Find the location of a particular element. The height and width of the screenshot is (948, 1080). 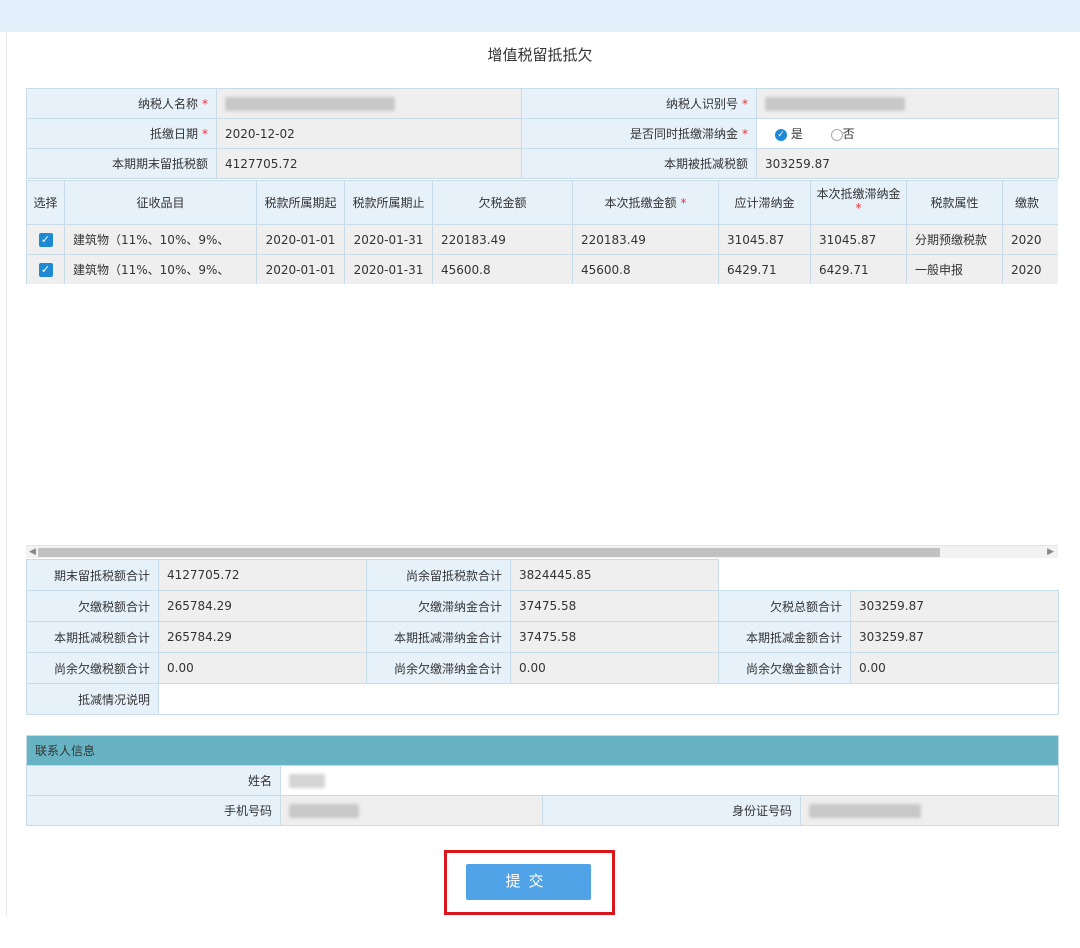

redacted-id is located at coordinates (835, 103).